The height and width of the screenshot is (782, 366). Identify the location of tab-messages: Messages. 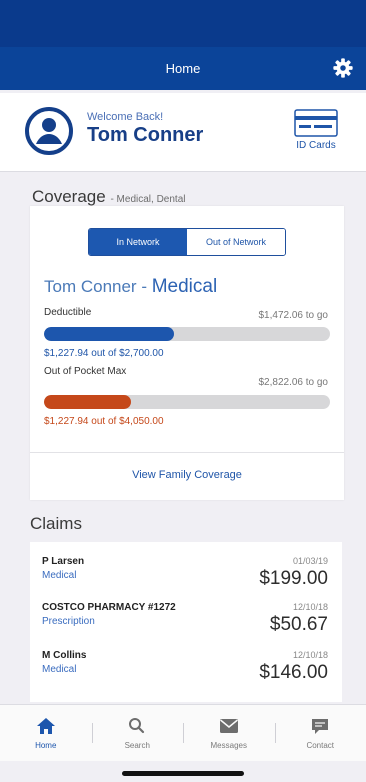
(229, 733).